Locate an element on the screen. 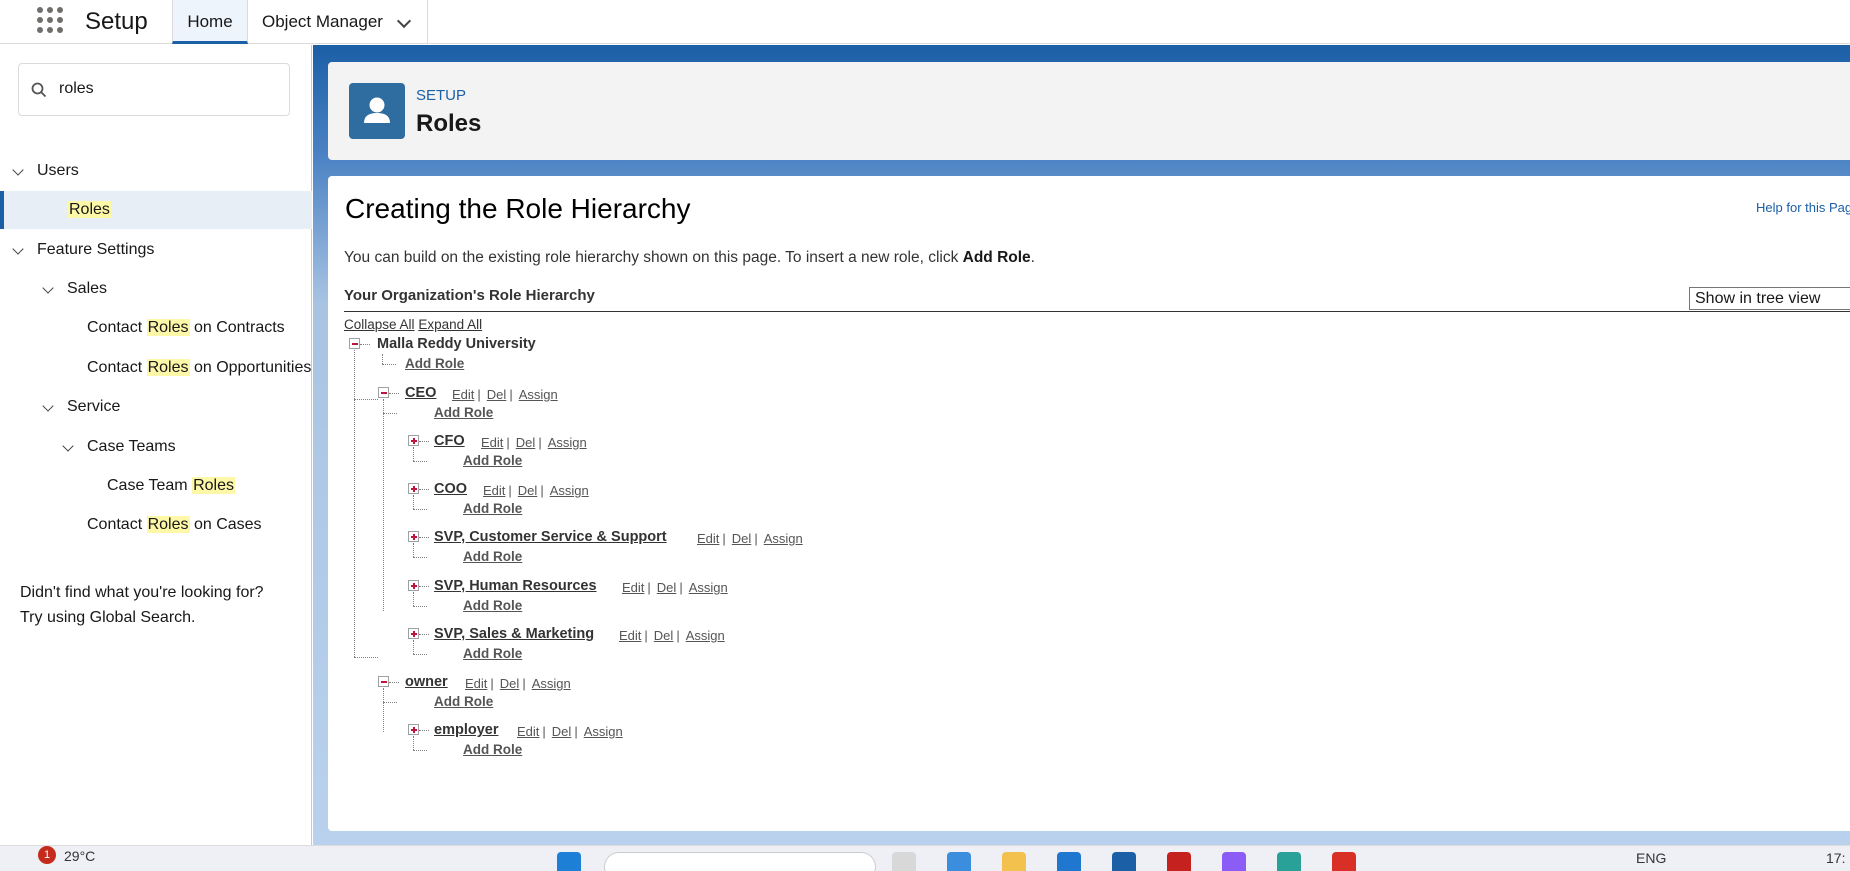  tab-home: Home is located at coordinates (210, 22).